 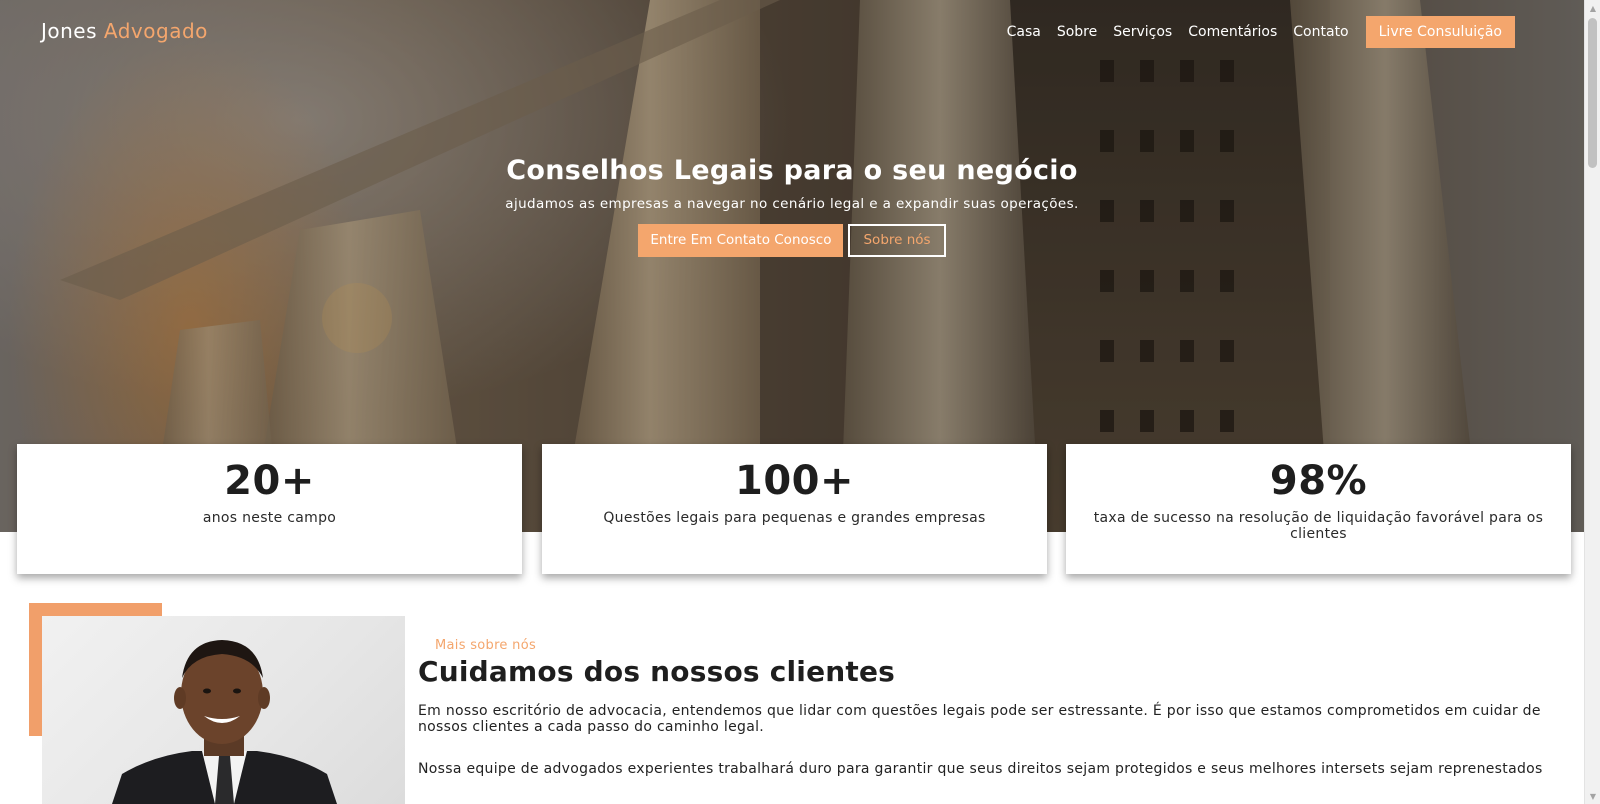 What do you see at coordinates (69, 31) in the screenshot?
I see `brand-name-primary: Jones` at bounding box center [69, 31].